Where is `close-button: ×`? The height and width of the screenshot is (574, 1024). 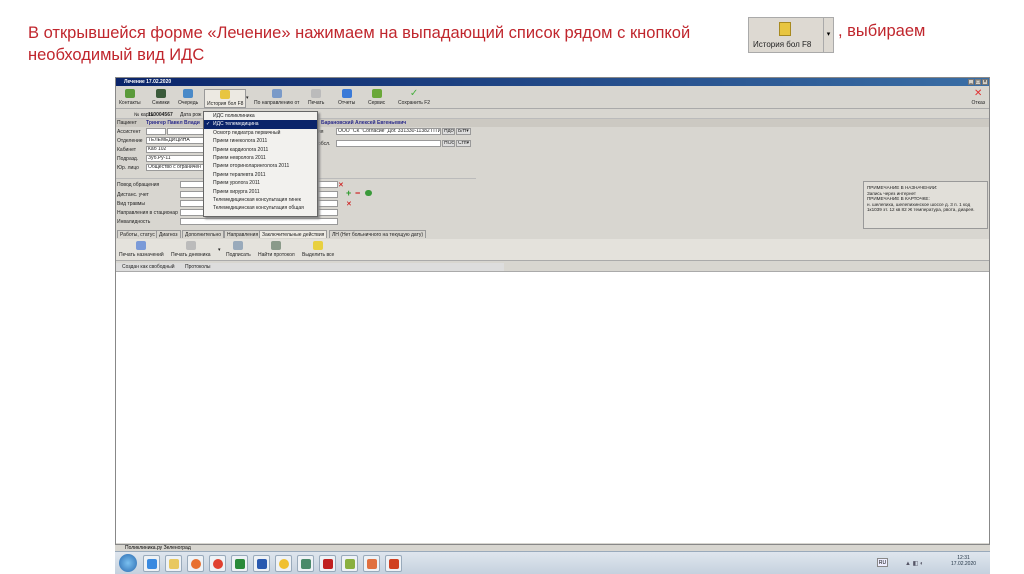
close-button: × is located at coordinates (985, 82).